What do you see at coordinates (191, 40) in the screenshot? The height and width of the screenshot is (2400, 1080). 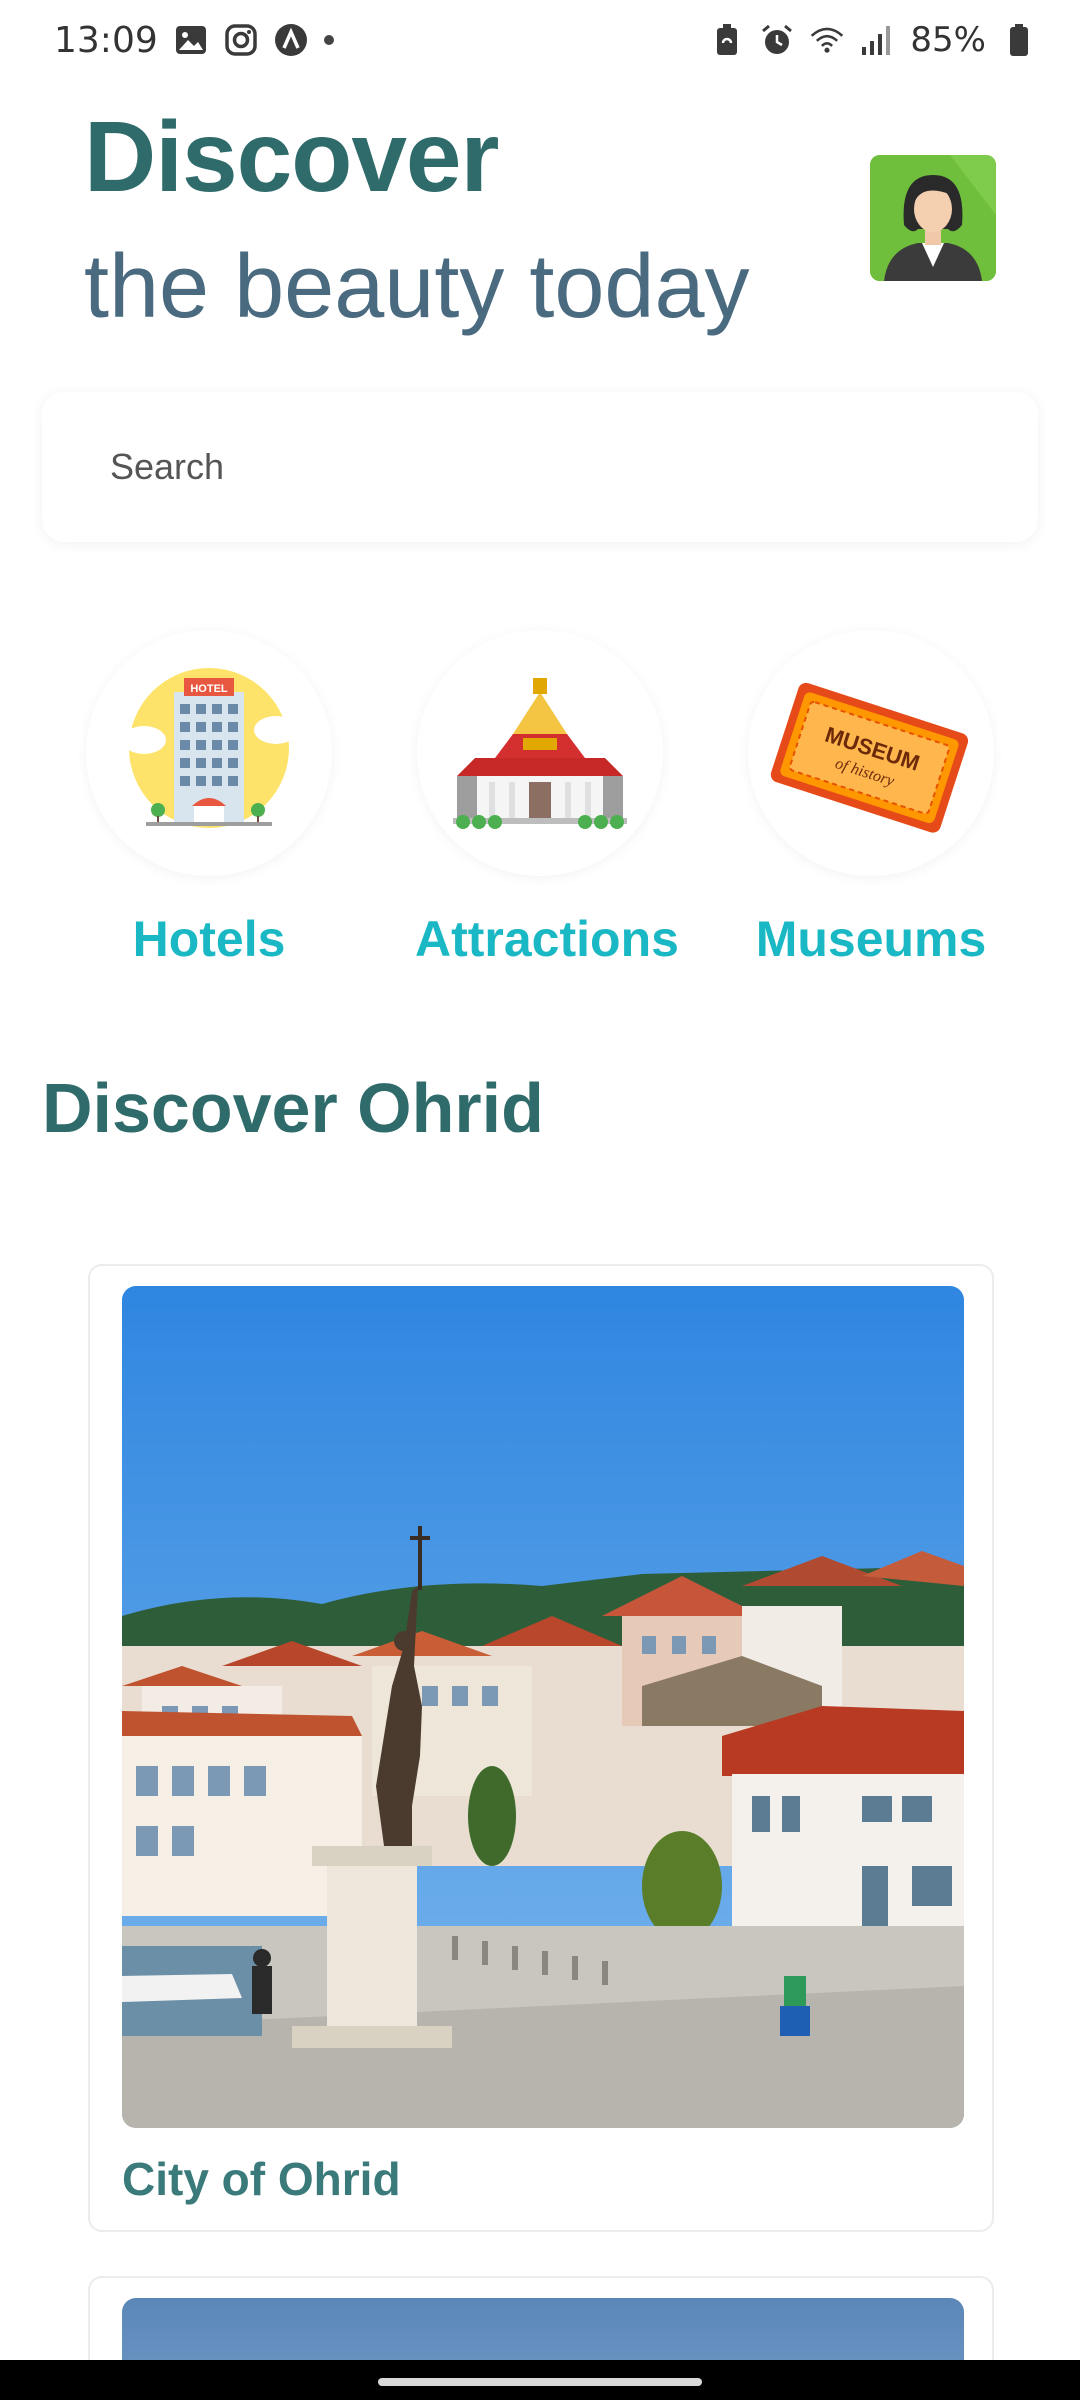 I see `gallery-icon` at bounding box center [191, 40].